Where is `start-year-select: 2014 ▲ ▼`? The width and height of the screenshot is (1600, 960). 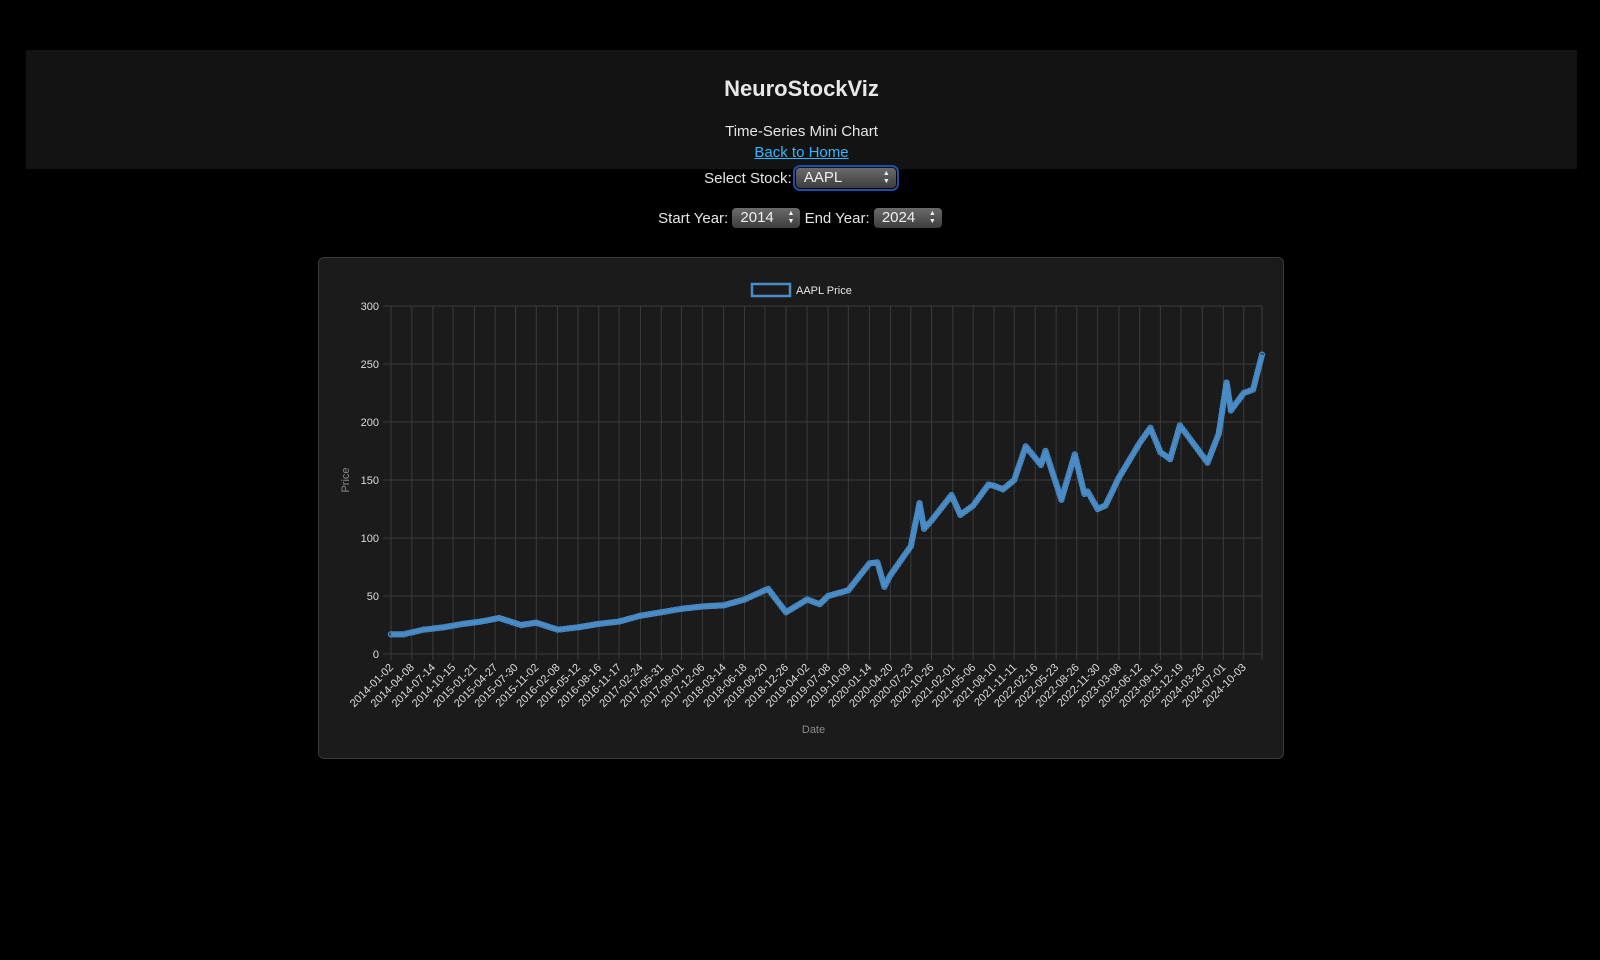 start-year-select: 2014 ▲ ▼ is located at coordinates (766, 218).